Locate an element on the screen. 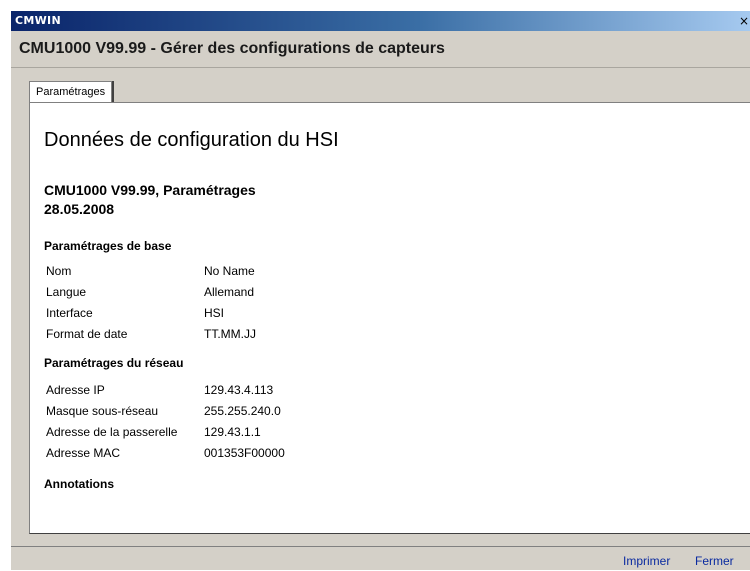  table-row: Adresse de la passerelle 129.43.1.1 is located at coordinates (153, 432).